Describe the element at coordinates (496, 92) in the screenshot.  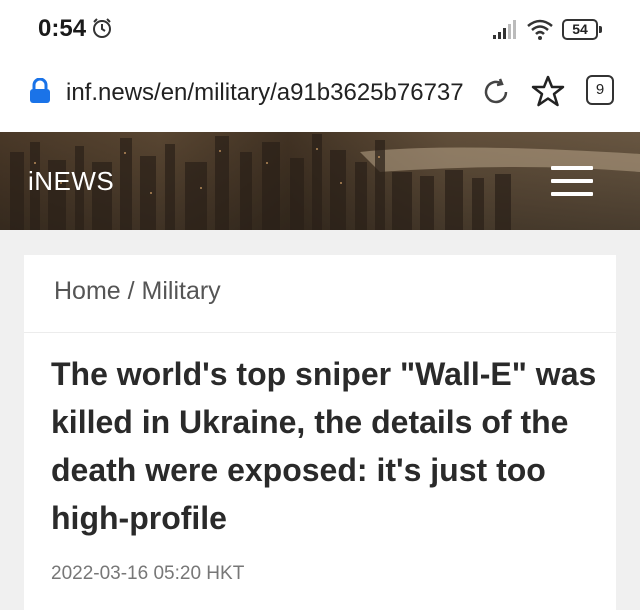
I see `reload-icon` at that location.